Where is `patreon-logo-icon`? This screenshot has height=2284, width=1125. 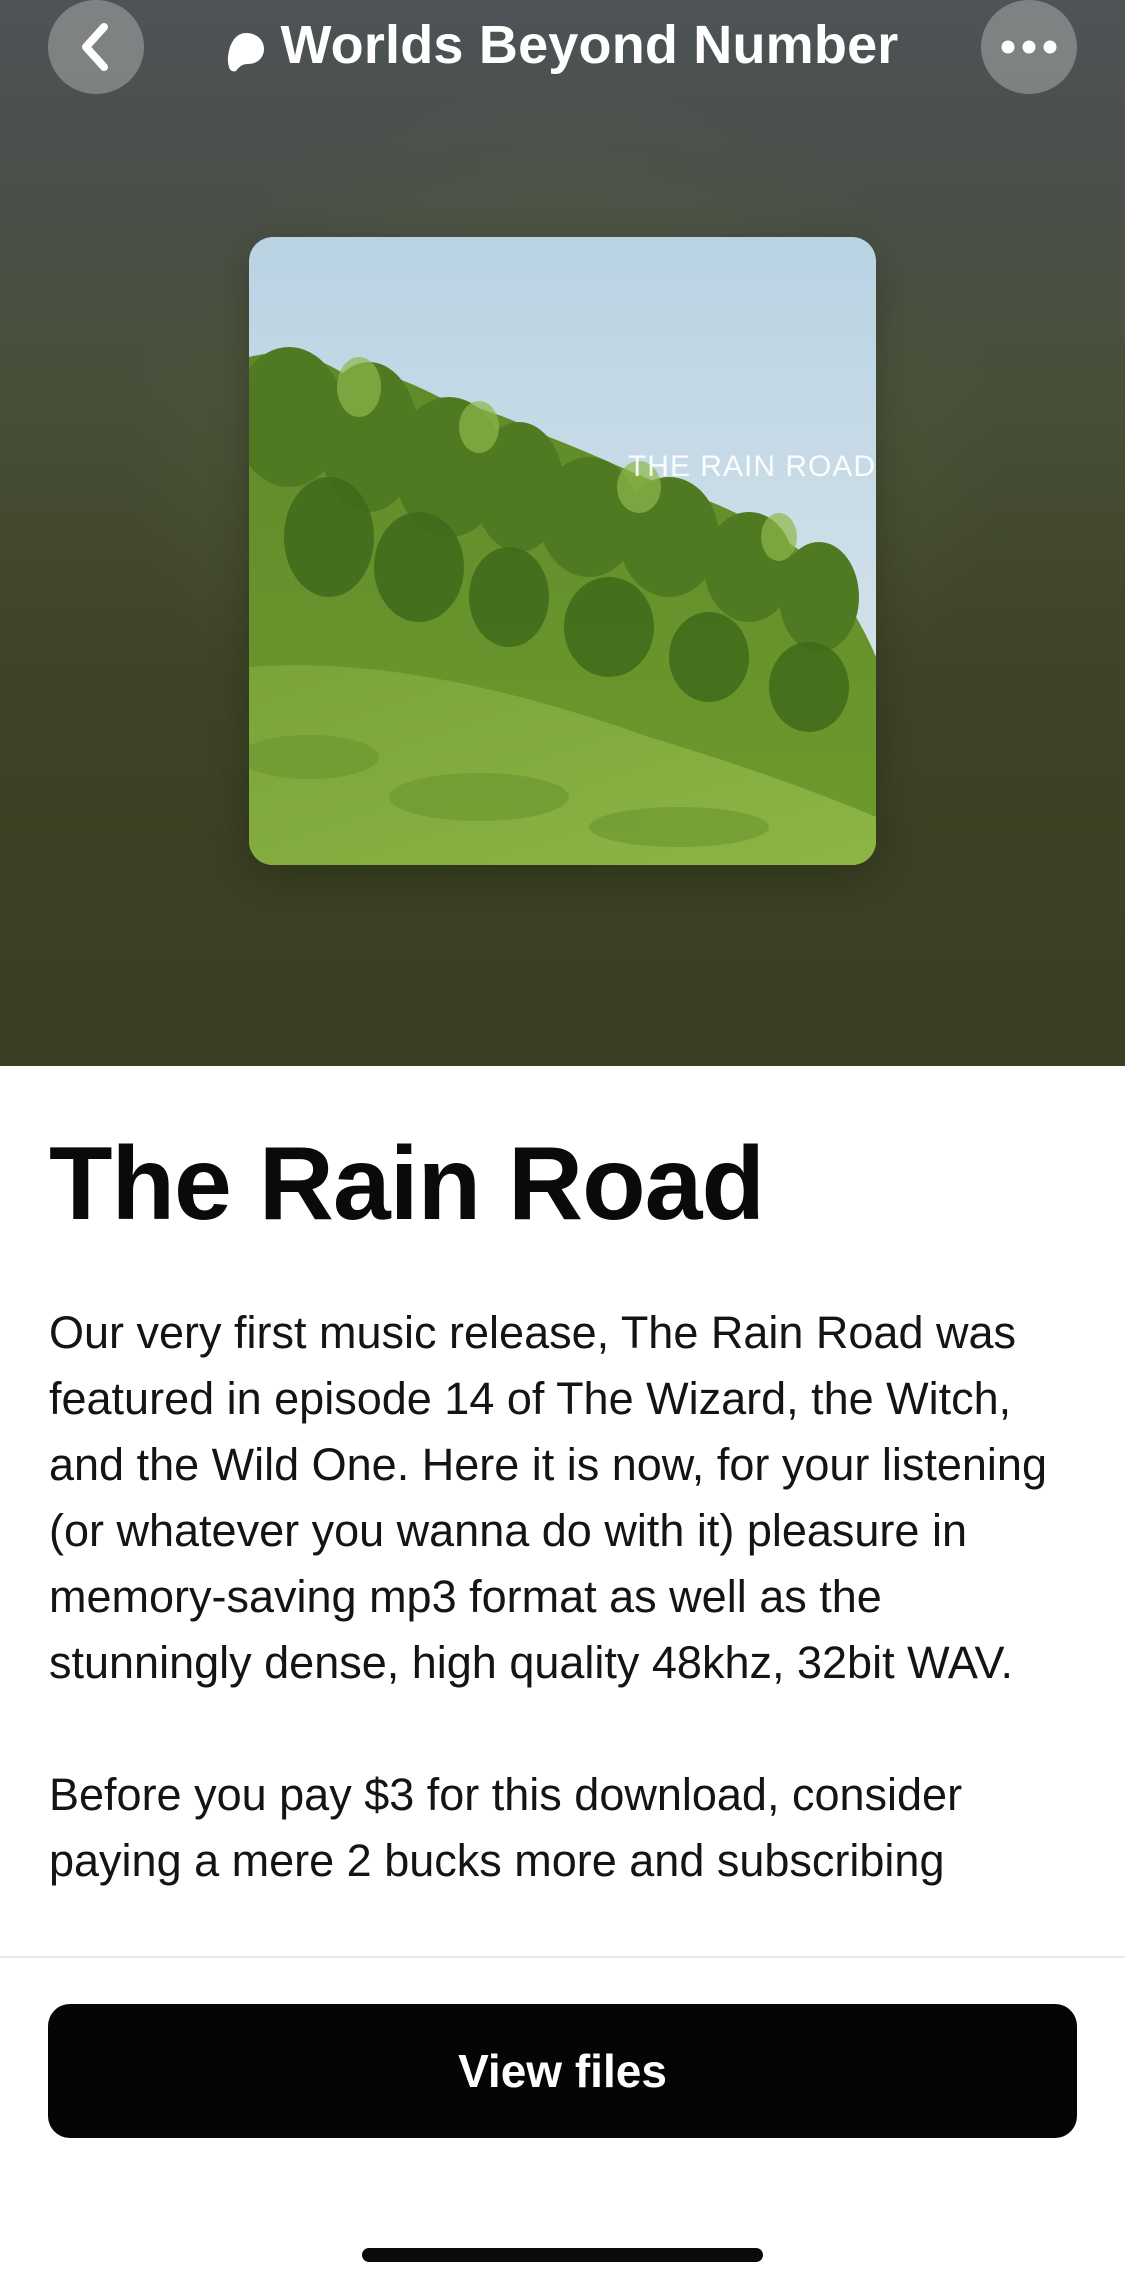
patreon-logo-icon is located at coordinates (246, 48).